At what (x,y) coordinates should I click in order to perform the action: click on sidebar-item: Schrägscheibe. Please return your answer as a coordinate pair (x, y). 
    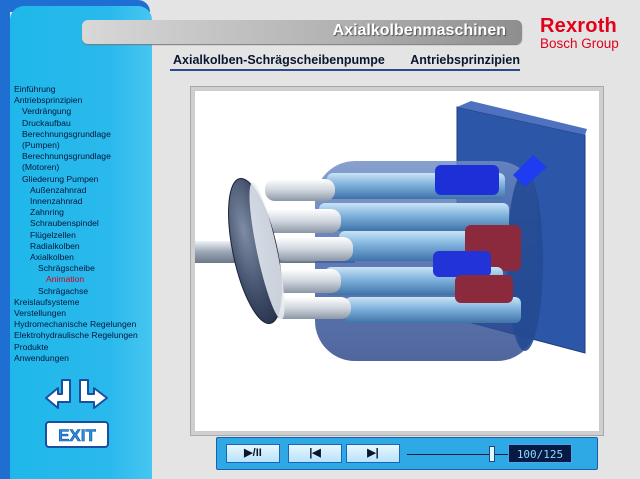
    Looking at the image, I should click on (85, 268).